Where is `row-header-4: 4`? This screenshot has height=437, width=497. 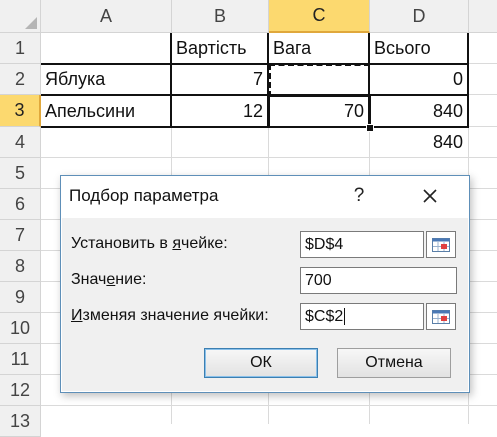
row-header-4: 4 is located at coordinates (20, 142).